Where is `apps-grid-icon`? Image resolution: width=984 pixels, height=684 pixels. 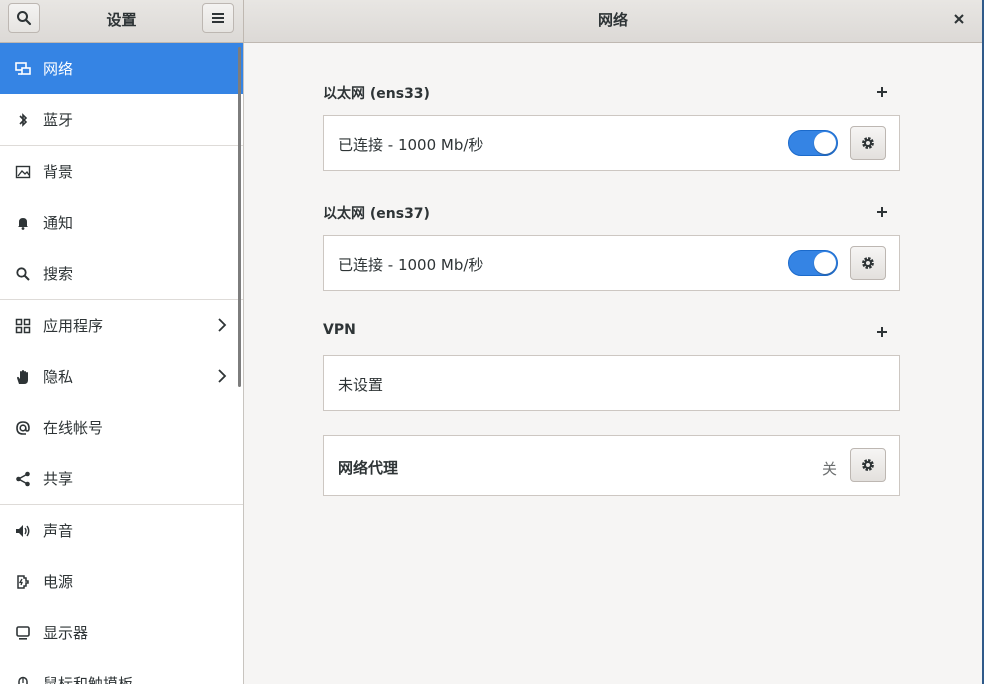
apps-grid-icon is located at coordinates (23, 326).